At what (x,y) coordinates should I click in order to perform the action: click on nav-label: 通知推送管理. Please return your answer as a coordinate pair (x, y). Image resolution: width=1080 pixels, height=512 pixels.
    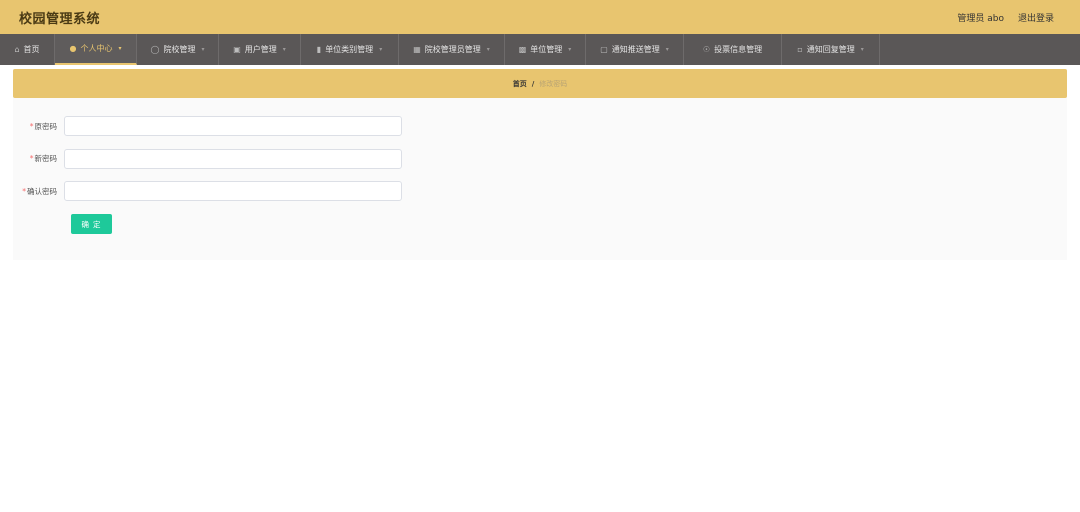
    Looking at the image, I should click on (635, 49).